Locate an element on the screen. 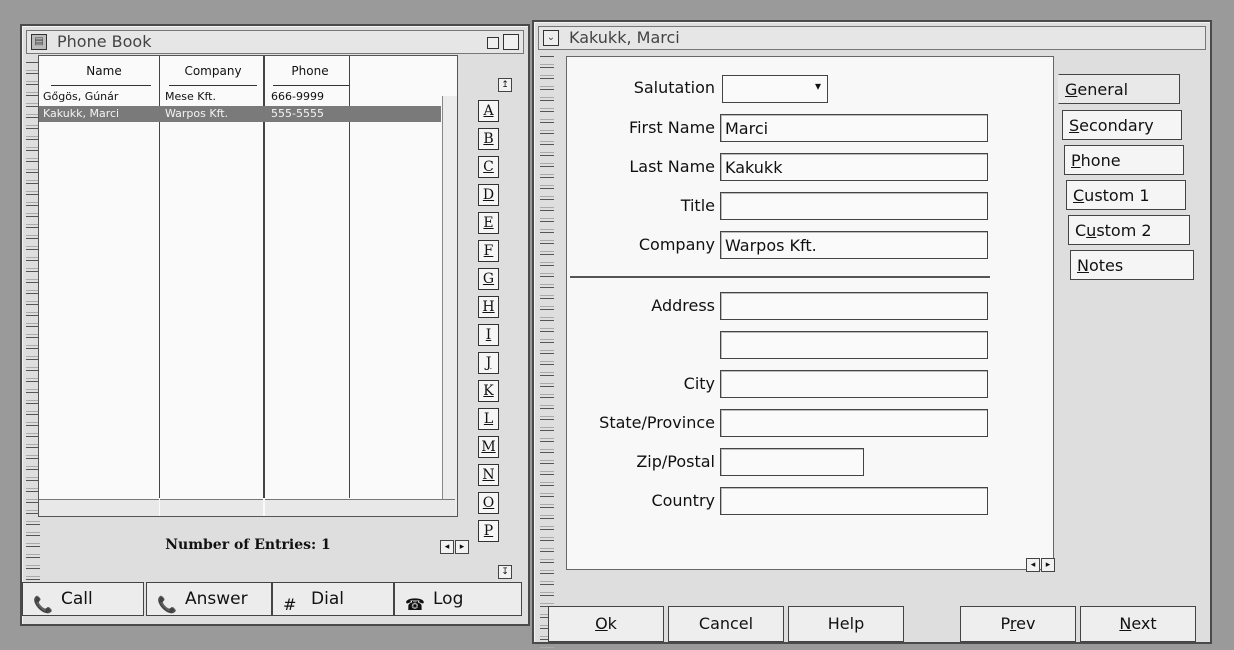  tab-letter-j: J is located at coordinates (488, 363).